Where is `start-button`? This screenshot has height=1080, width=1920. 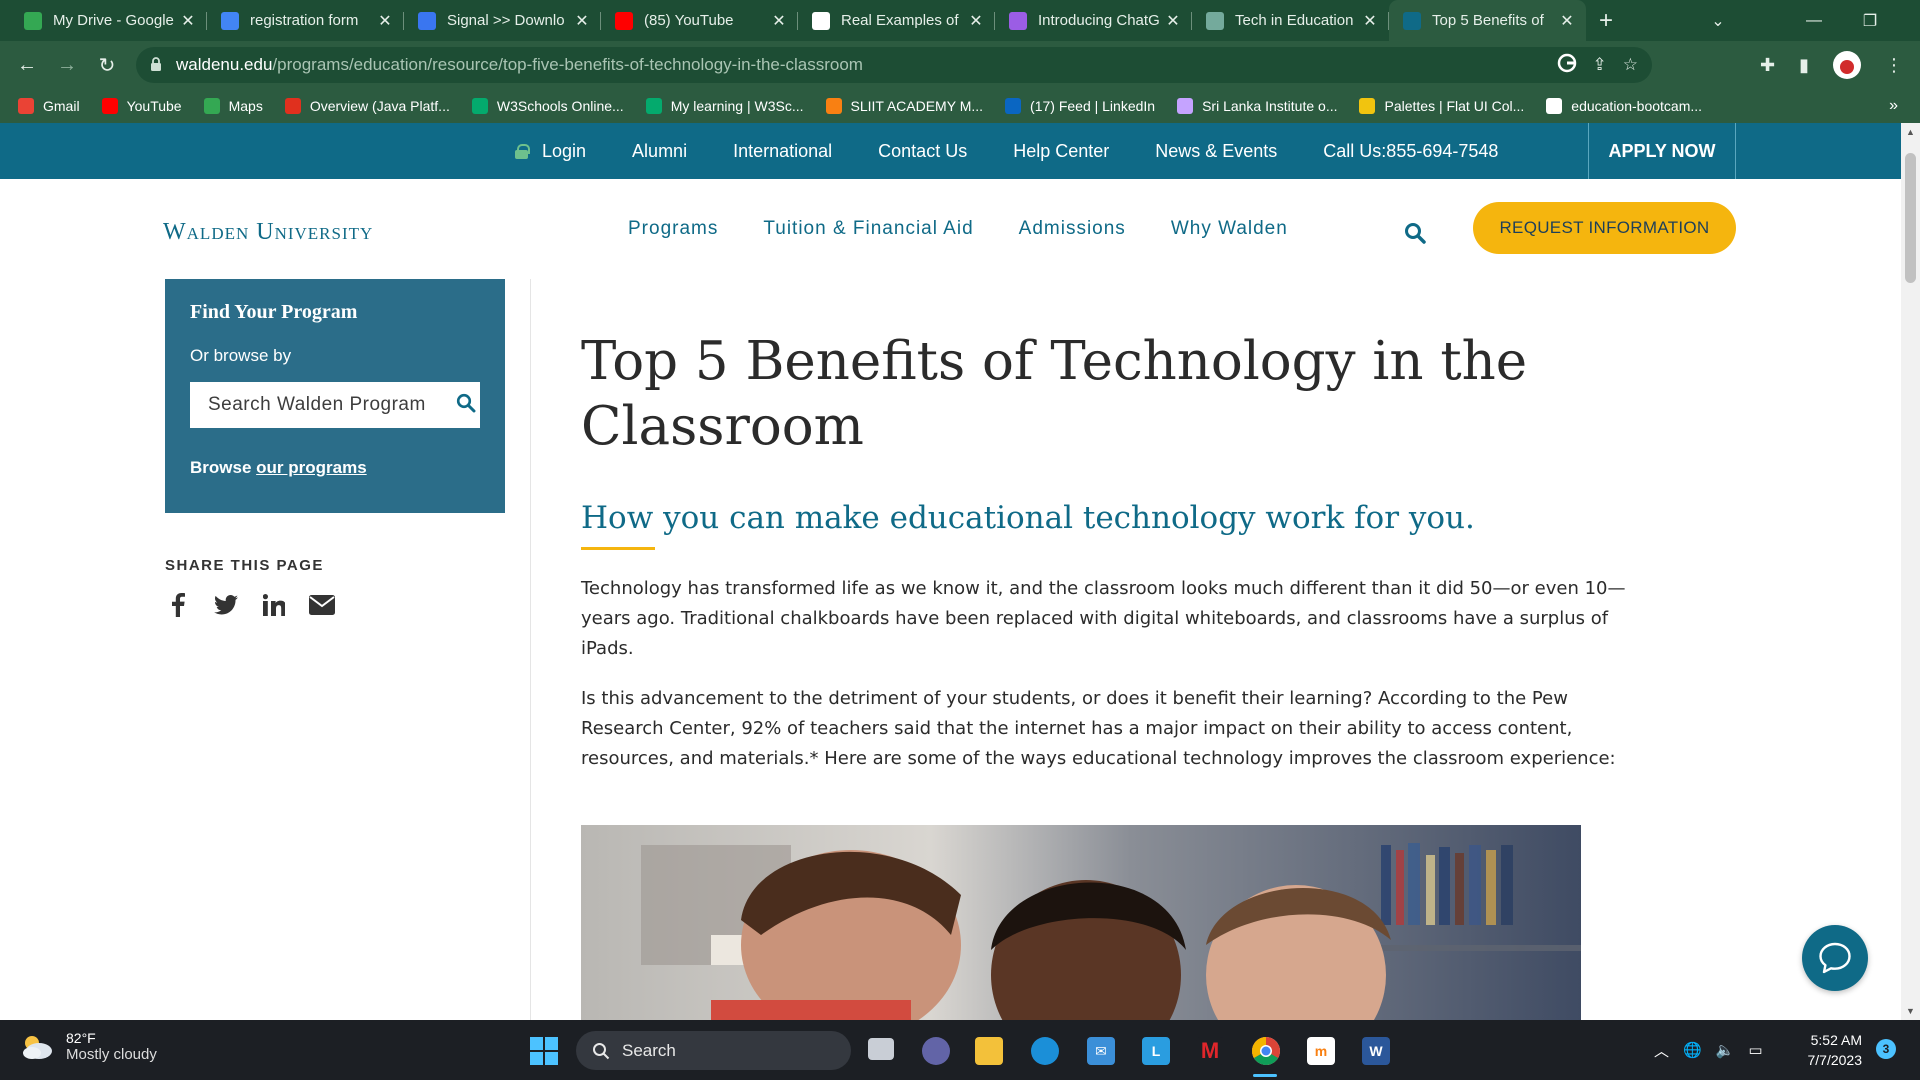 start-button is located at coordinates (544, 1051).